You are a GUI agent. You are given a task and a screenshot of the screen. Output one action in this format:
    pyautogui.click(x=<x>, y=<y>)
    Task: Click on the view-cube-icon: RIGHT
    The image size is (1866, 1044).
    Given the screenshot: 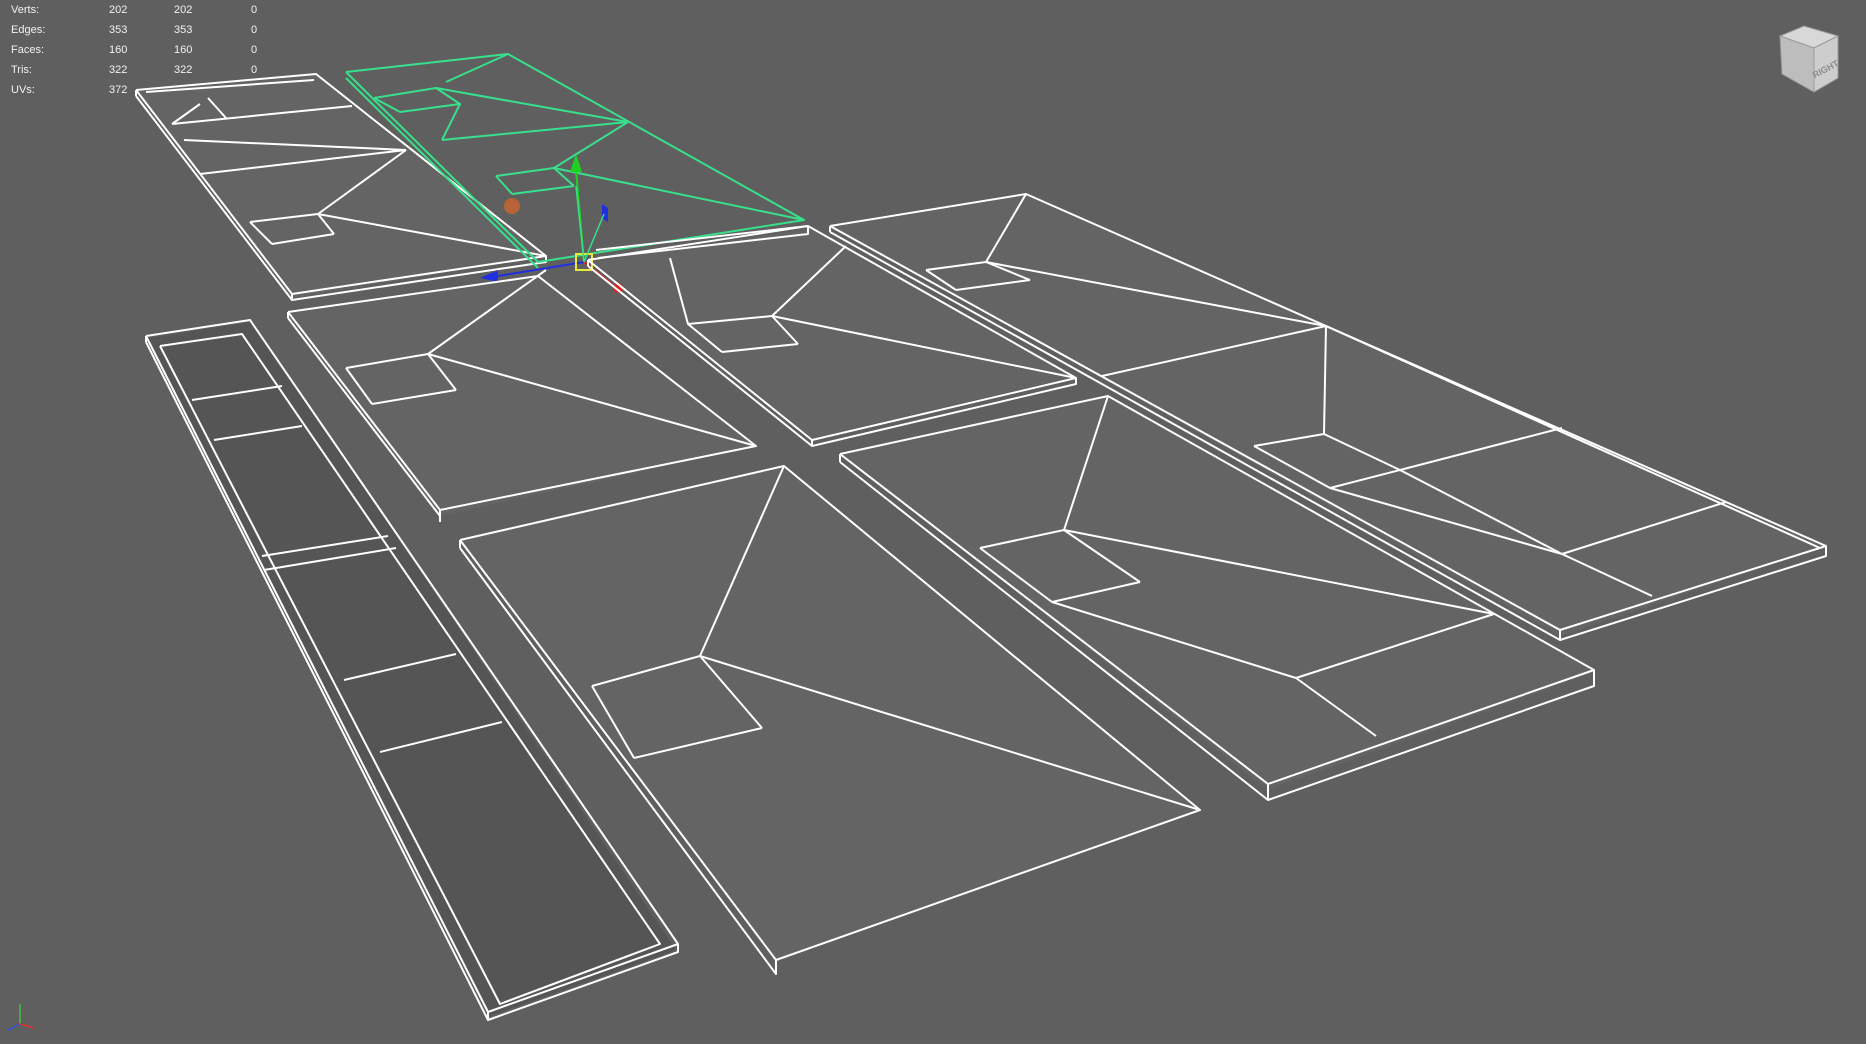 What is the action you would take?
    pyautogui.click(x=1811, y=60)
    